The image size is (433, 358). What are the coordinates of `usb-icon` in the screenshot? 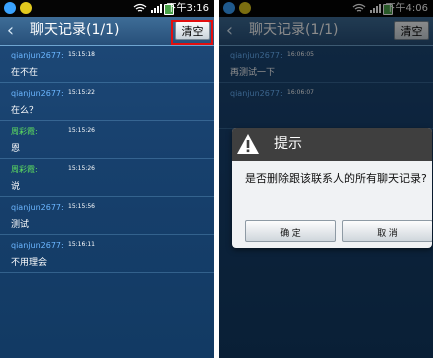 It's located at (26, 8).